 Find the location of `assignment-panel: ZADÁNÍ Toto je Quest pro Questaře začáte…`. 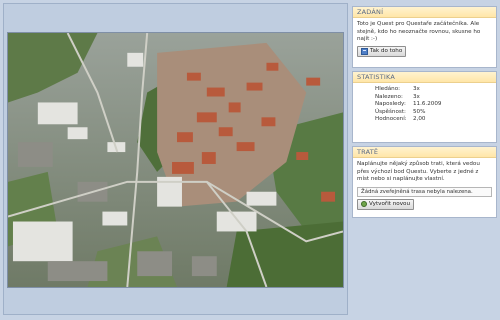

assignment-panel: ZADÁNÍ Toto je Quest pro Questaře začáte… is located at coordinates (424, 37).